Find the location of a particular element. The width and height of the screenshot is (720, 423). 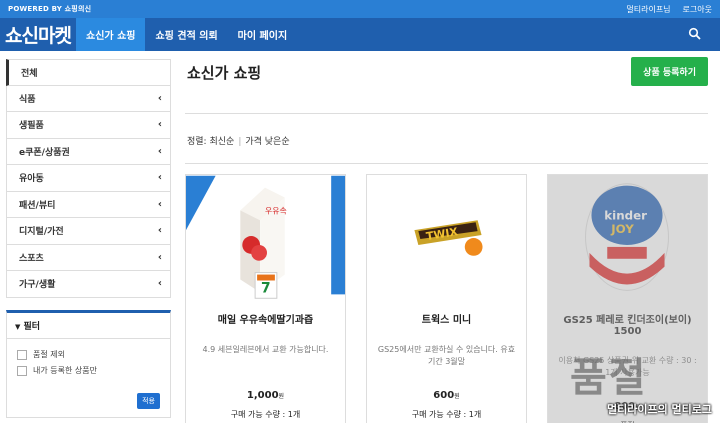

filter-option-exclude-soldout: 품절 제외 is located at coordinates (88, 355).